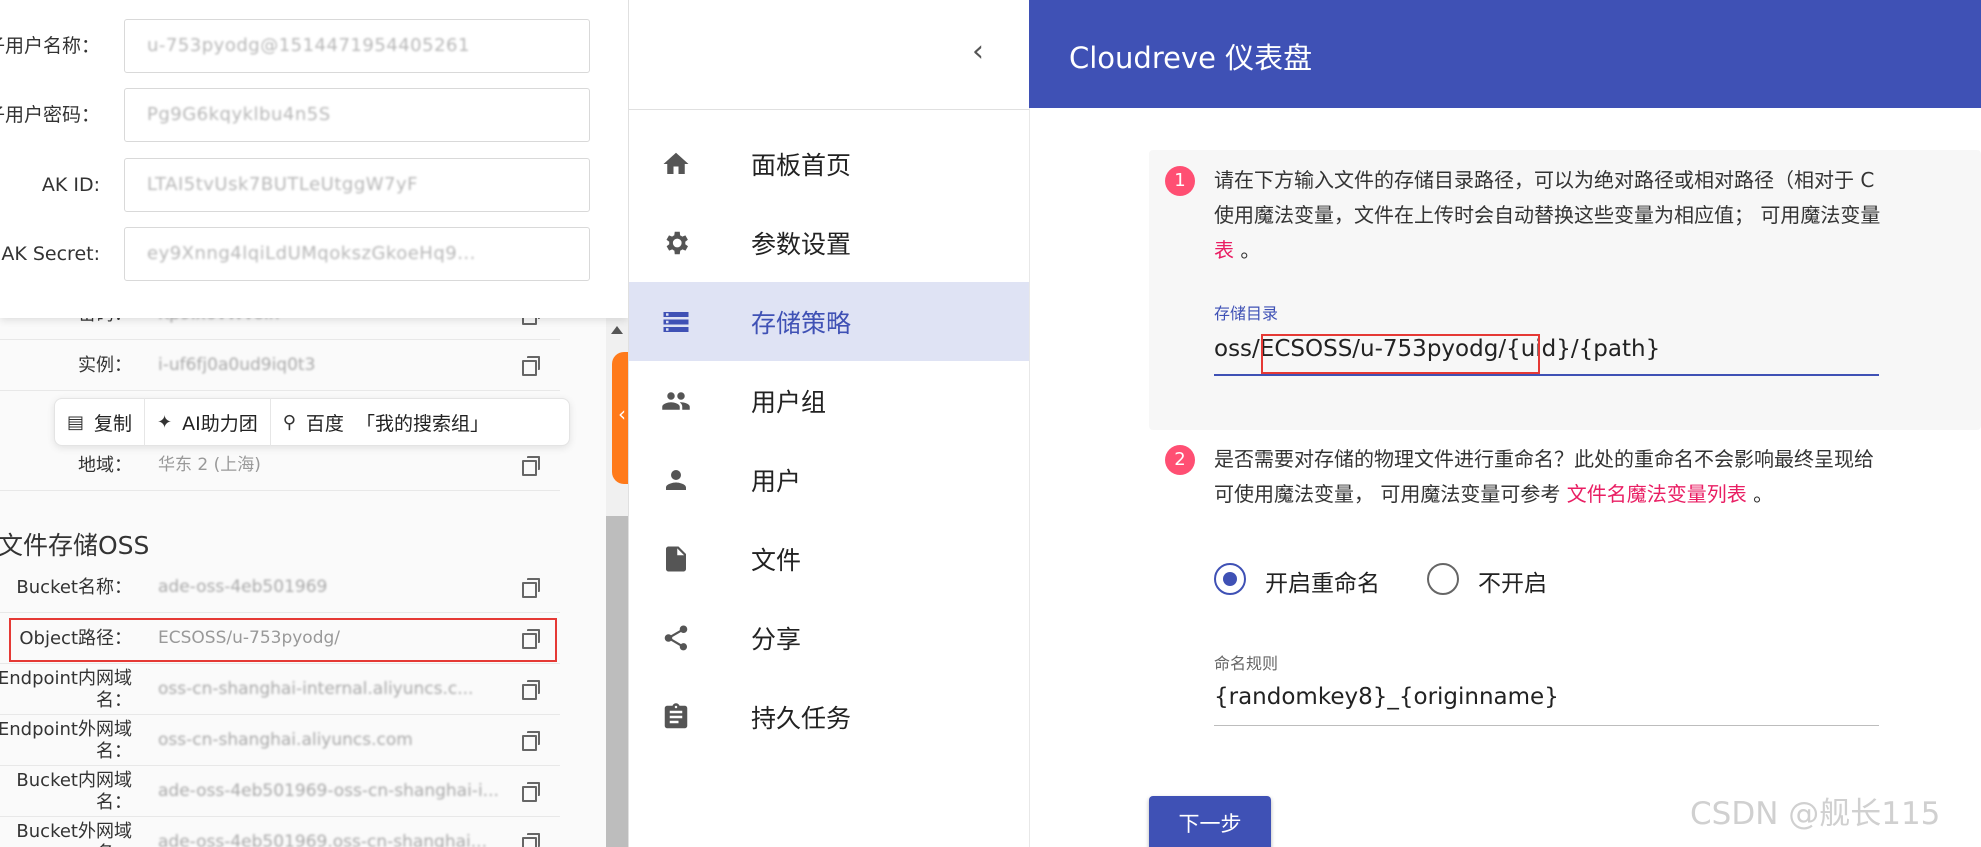 The image size is (1981, 847). What do you see at coordinates (280, 466) in the screenshot?
I see `region-row: 地域： 华东 2 (上海)` at bounding box center [280, 466].